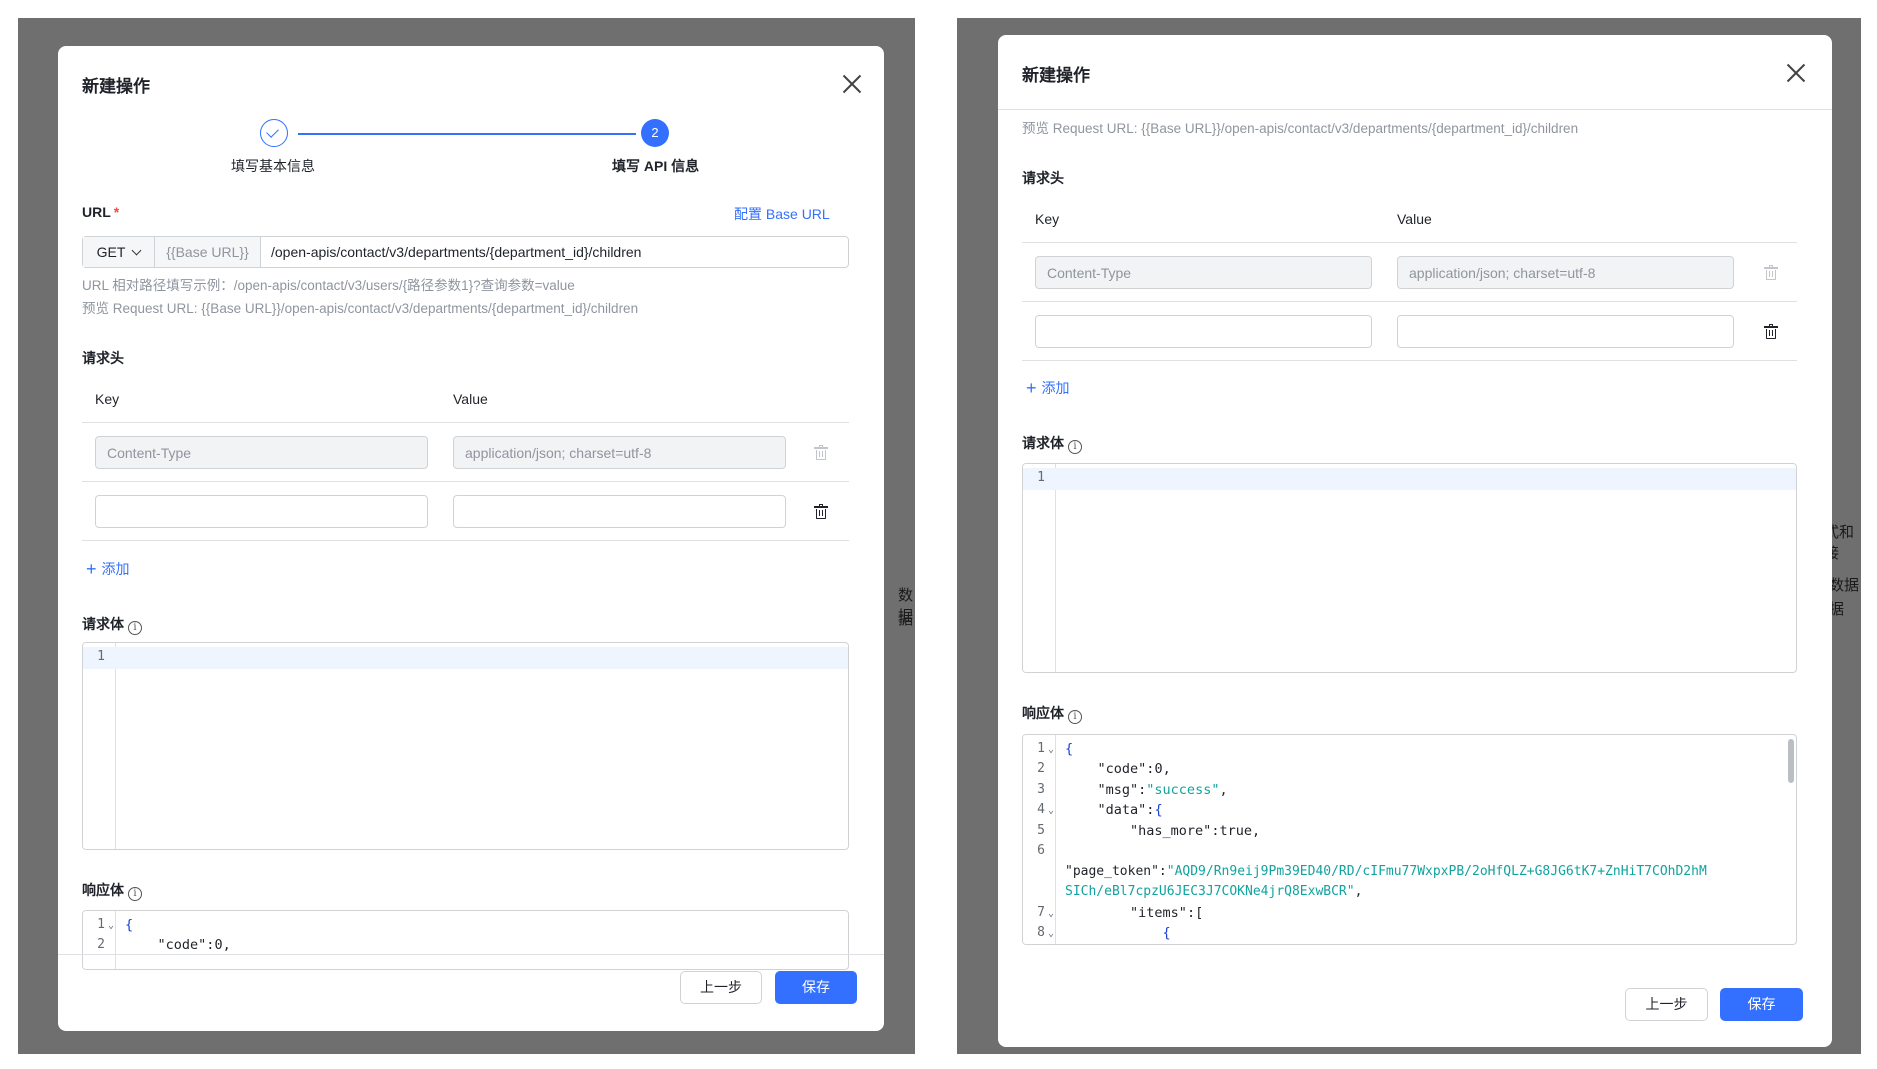  I want to click on prev-step-label: 上一步, so click(721, 987).